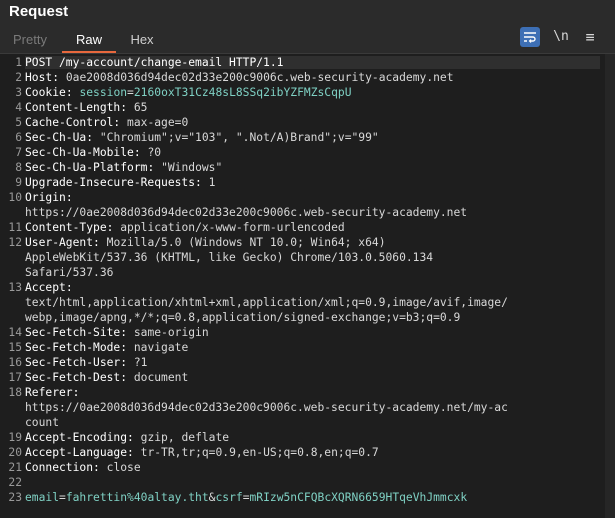 The width and height of the screenshot is (615, 518). I want to click on line-number: 6, so click(18, 137).